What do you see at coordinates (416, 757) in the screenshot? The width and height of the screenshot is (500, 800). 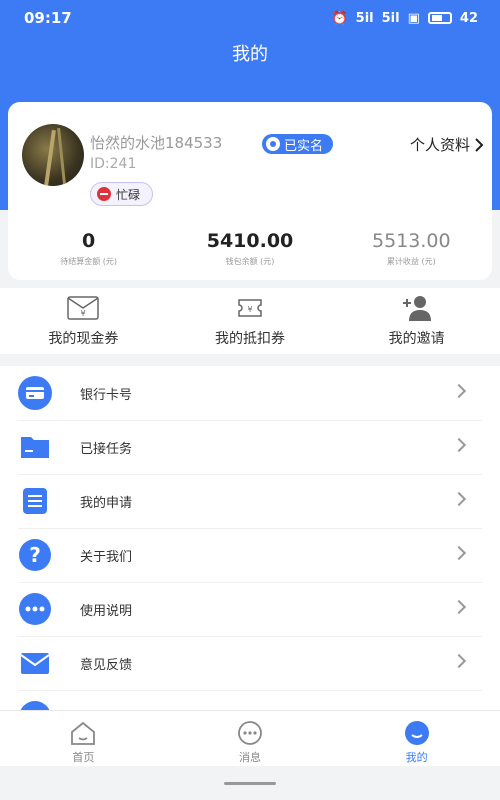 I see `tab-label: 我的` at bounding box center [416, 757].